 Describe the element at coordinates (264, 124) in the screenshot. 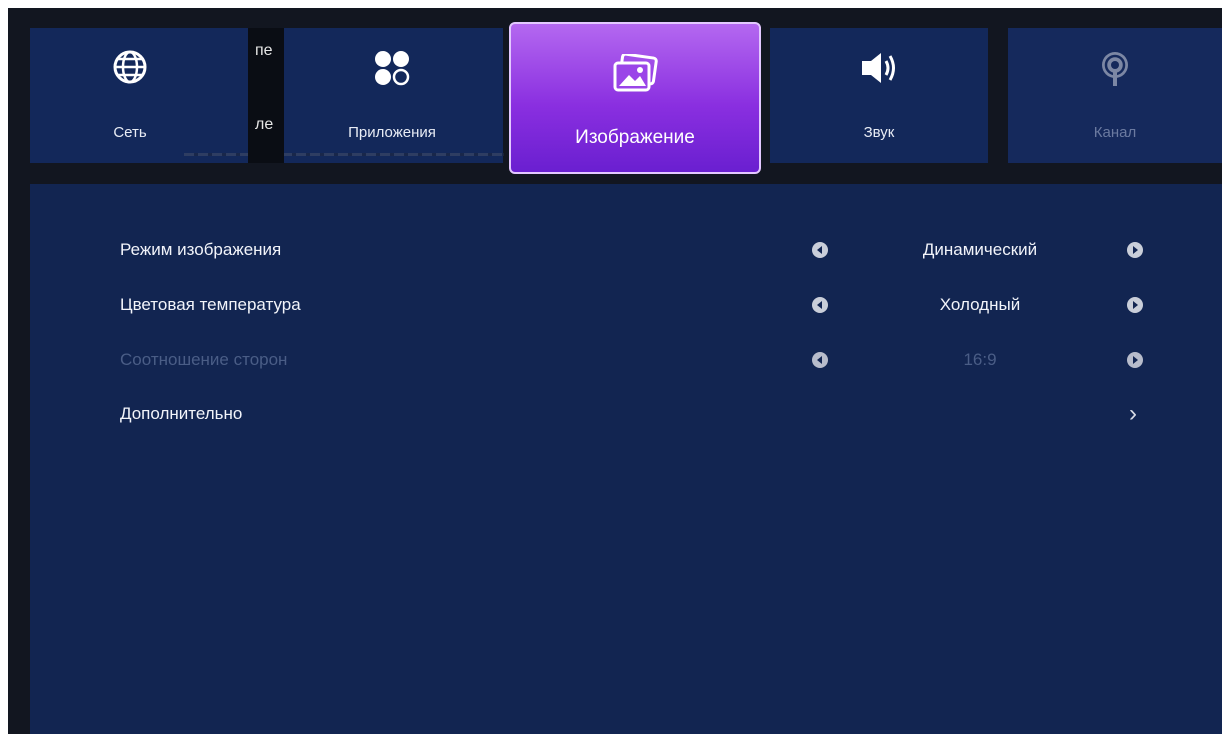

I see `overlay-fragment-bottom: ле` at that location.